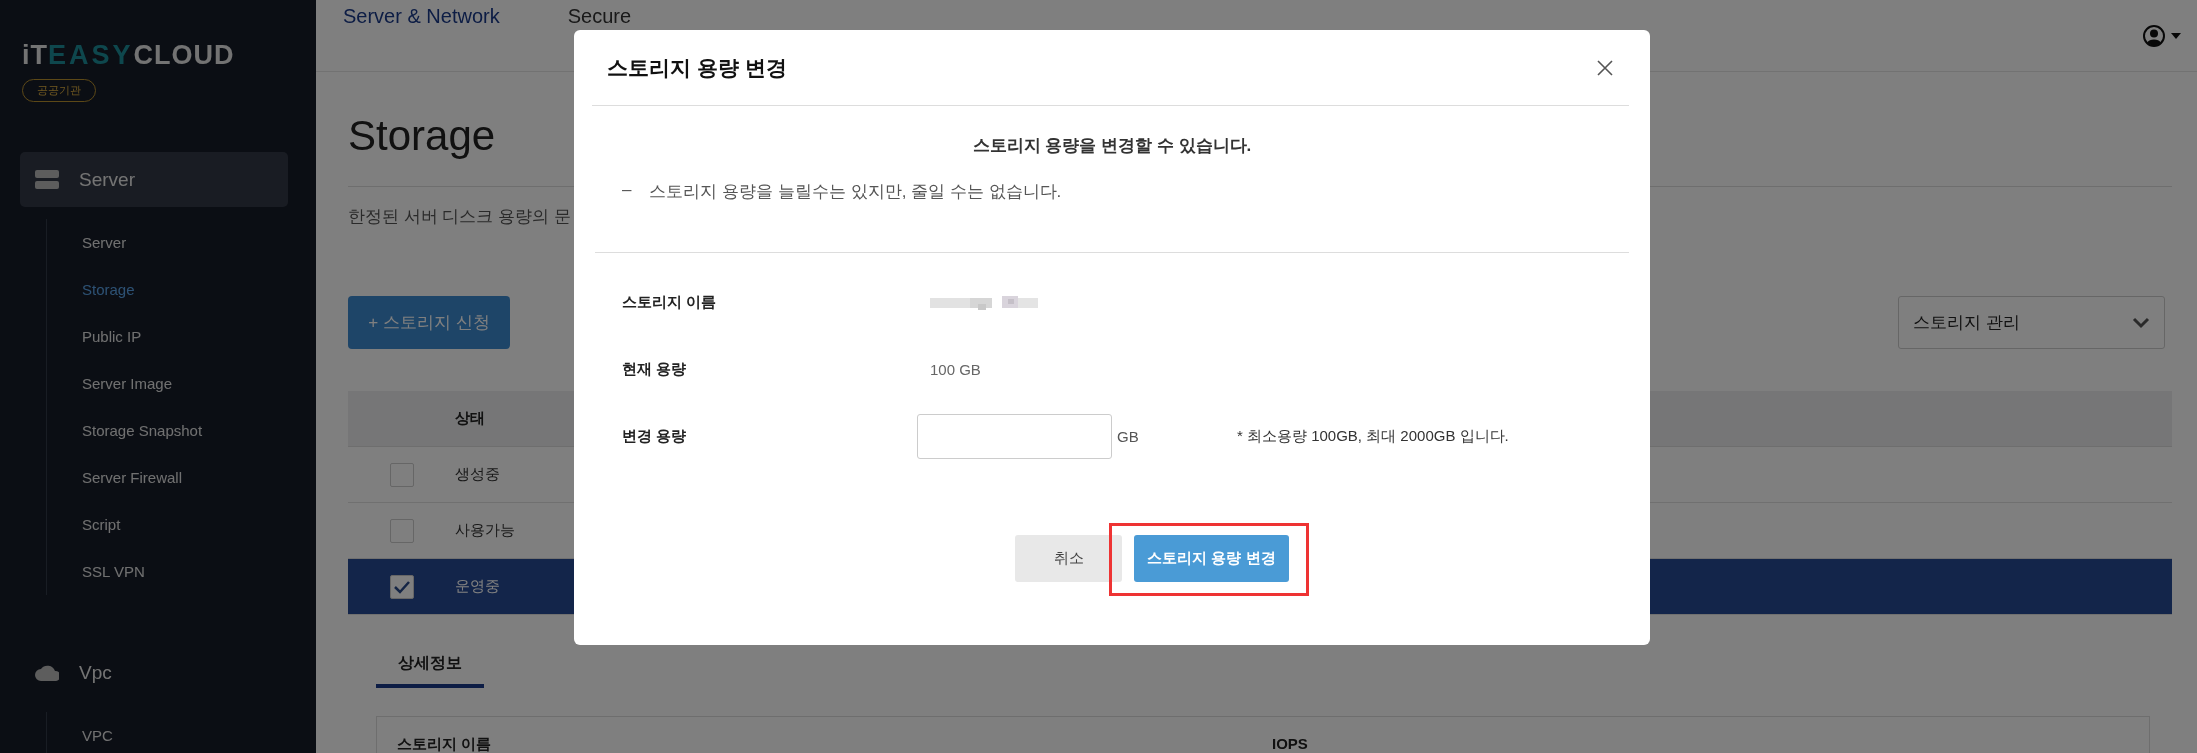  What do you see at coordinates (477, 474) in the screenshot?
I see `table-cell: 생성중` at bounding box center [477, 474].